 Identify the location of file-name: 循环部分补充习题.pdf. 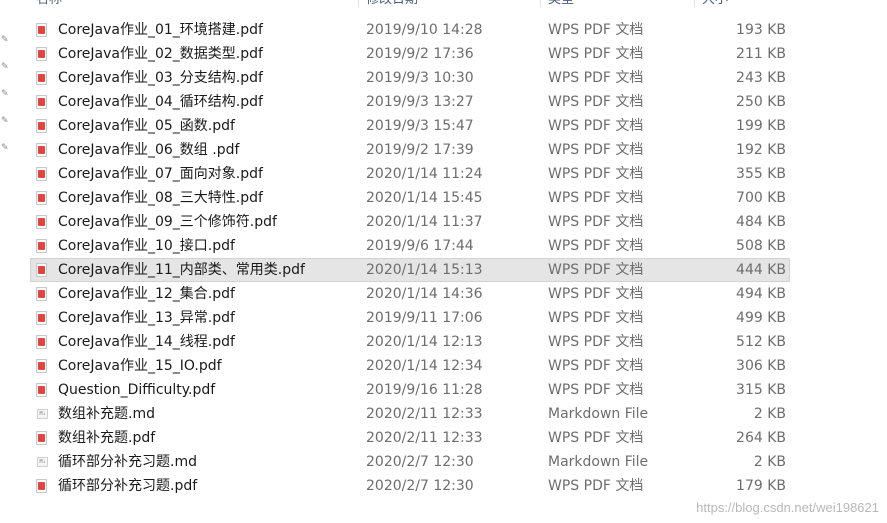
(128, 486).